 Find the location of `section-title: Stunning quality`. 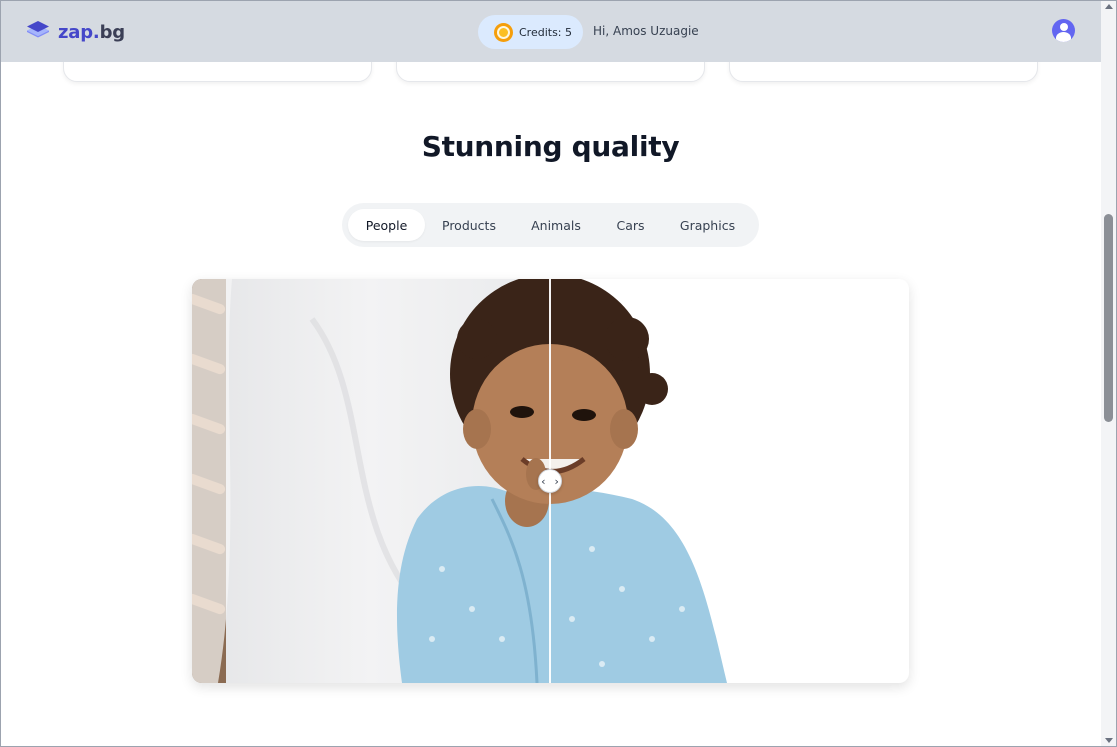

section-title: Stunning quality is located at coordinates (550, 146).